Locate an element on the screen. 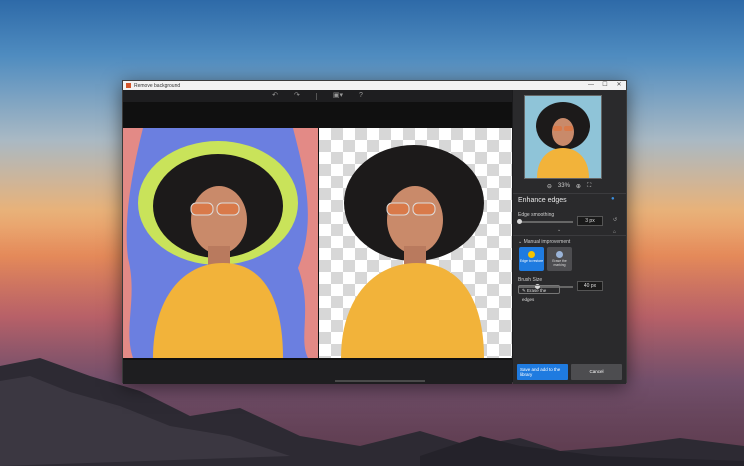  canvas-status-bar is located at coordinates (317, 372).